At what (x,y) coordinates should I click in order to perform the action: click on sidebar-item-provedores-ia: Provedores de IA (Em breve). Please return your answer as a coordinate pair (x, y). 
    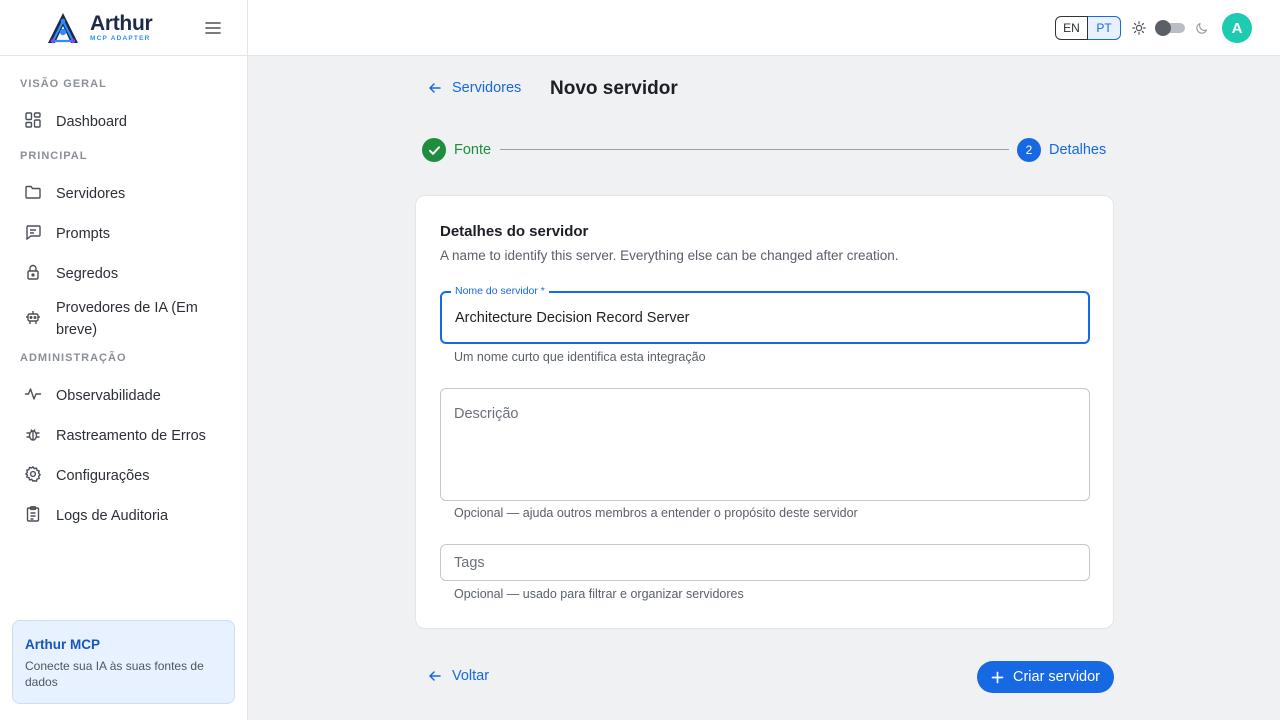
    Looking at the image, I should click on (123, 320).